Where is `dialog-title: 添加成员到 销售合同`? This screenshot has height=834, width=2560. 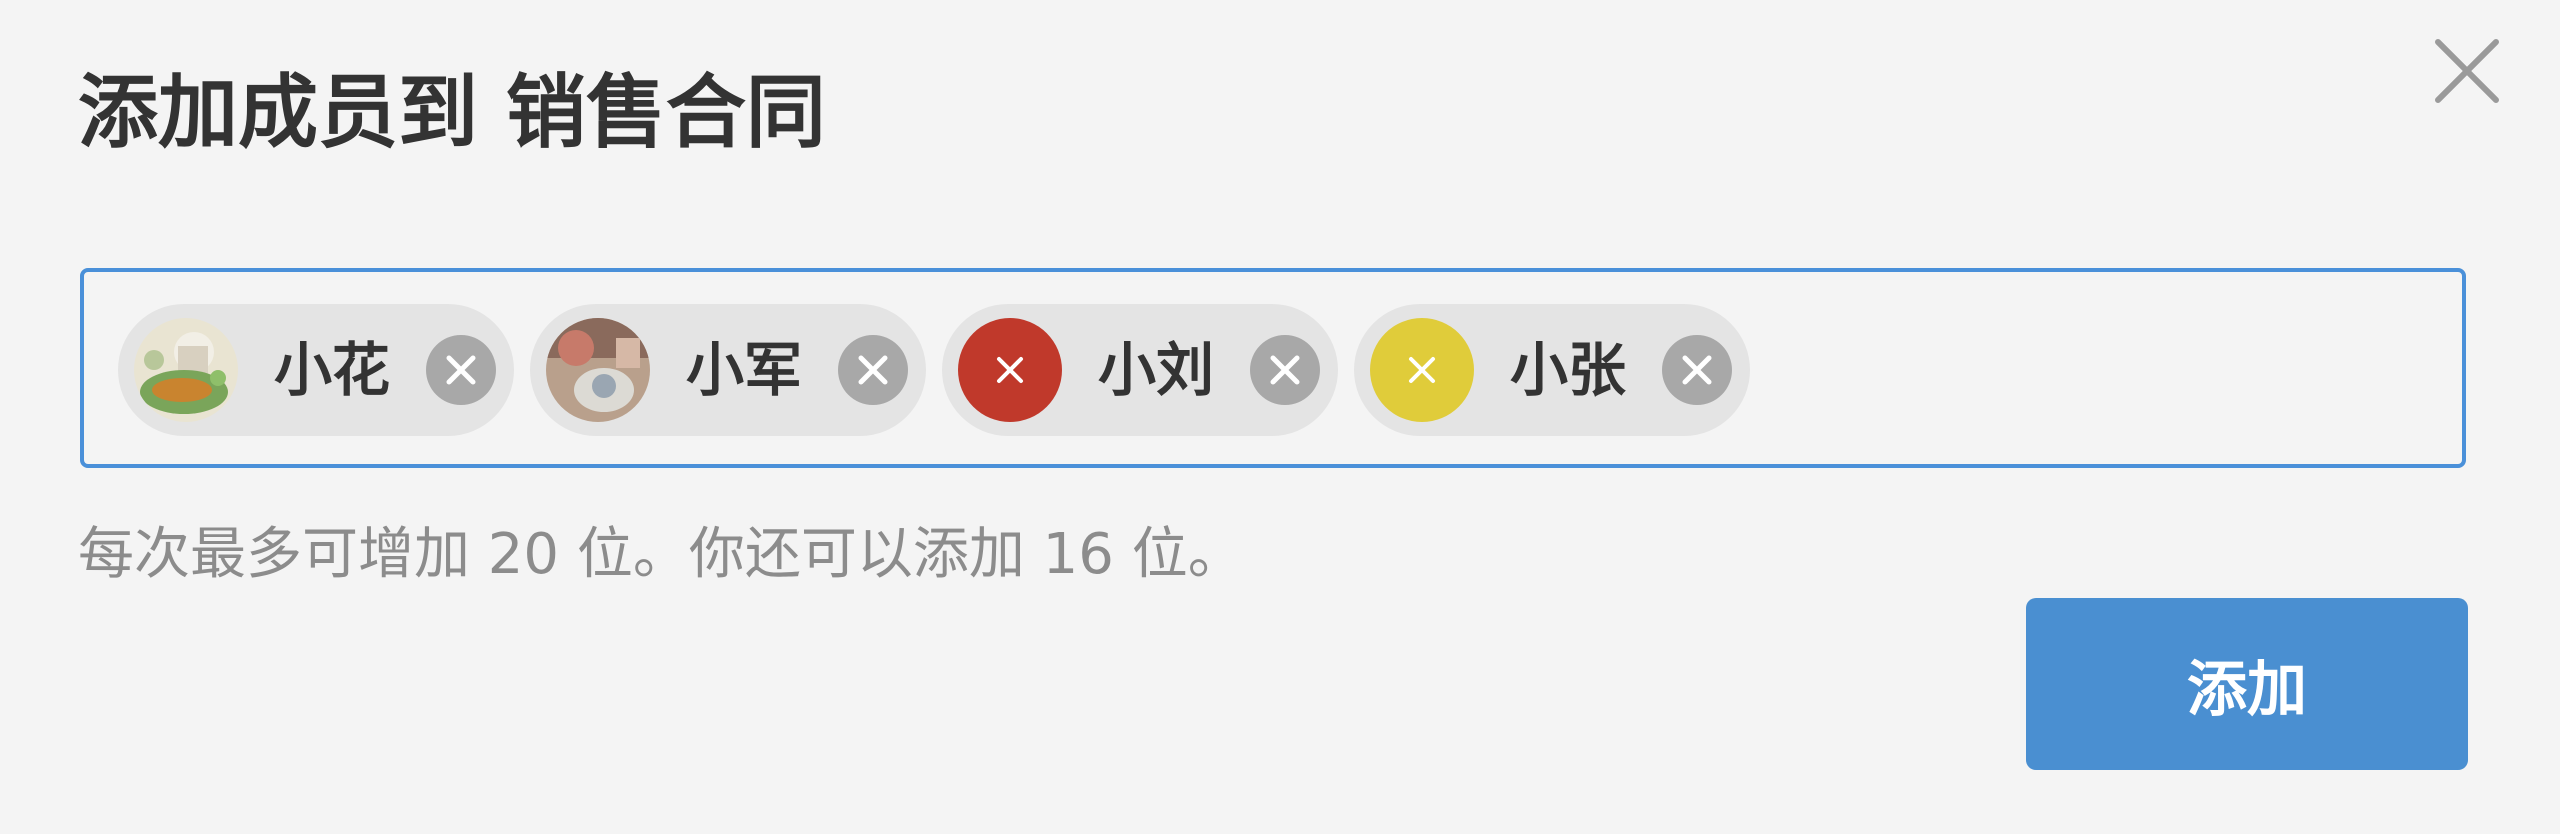
dialog-title: 添加成员到 销售合同 is located at coordinates (452, 112).